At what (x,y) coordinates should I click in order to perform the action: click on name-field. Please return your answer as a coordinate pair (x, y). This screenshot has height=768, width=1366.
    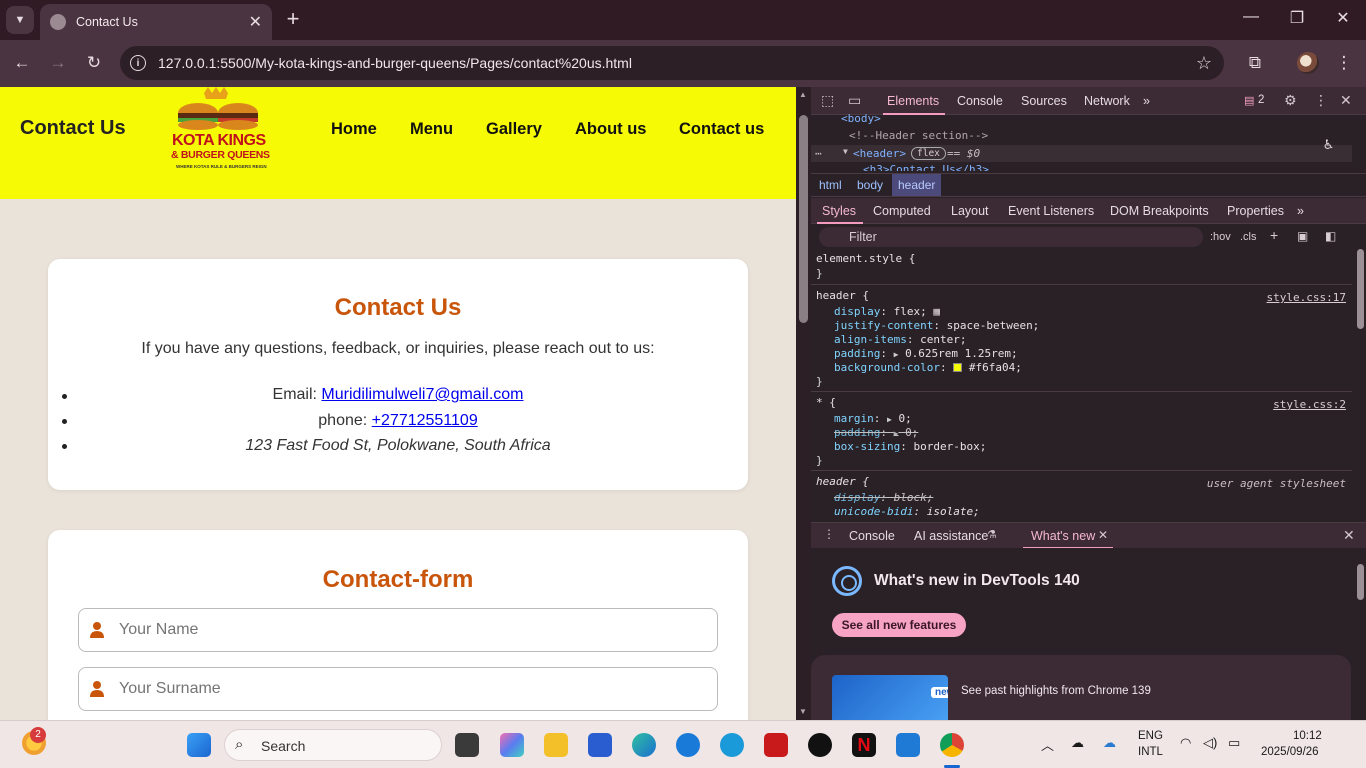
    Looking at the image, I should click on (398, 630).